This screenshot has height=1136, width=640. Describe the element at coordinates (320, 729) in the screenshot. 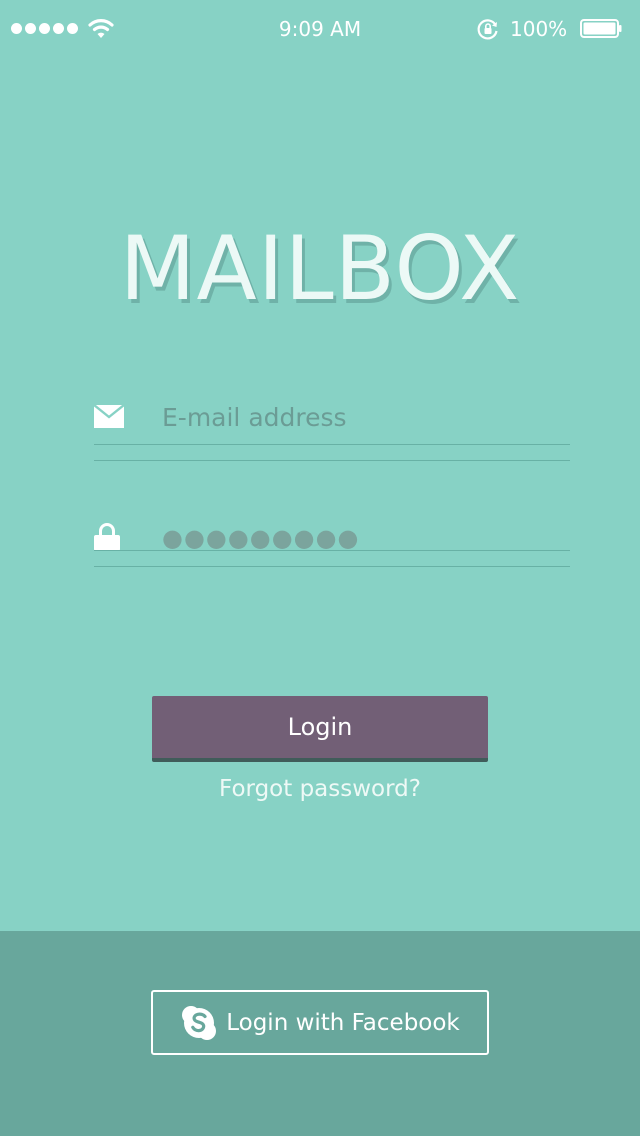

I see `login-button: Login` at that location.